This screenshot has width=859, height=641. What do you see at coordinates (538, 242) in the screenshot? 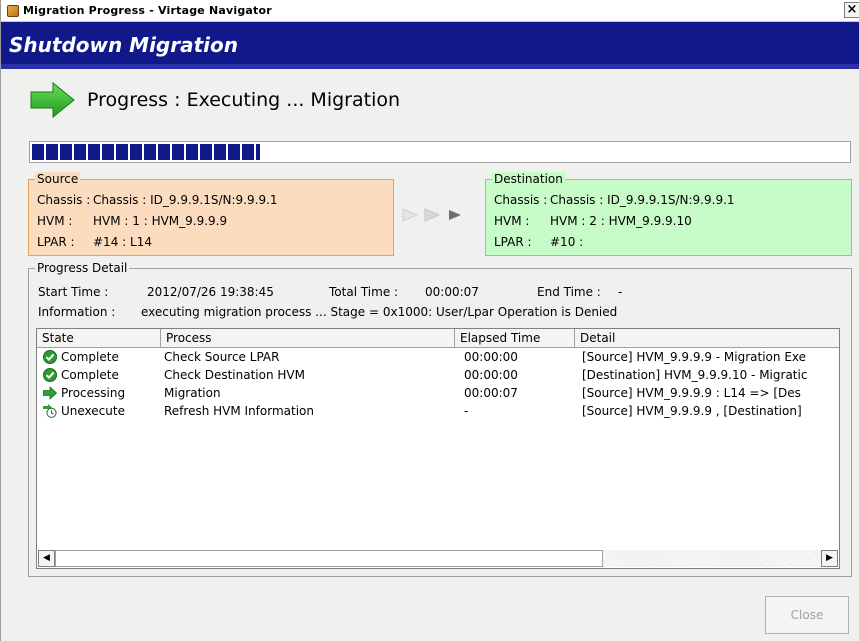
I see `destination-lpar-row: LPAR : #10 :` at bounding box center [538, 242].